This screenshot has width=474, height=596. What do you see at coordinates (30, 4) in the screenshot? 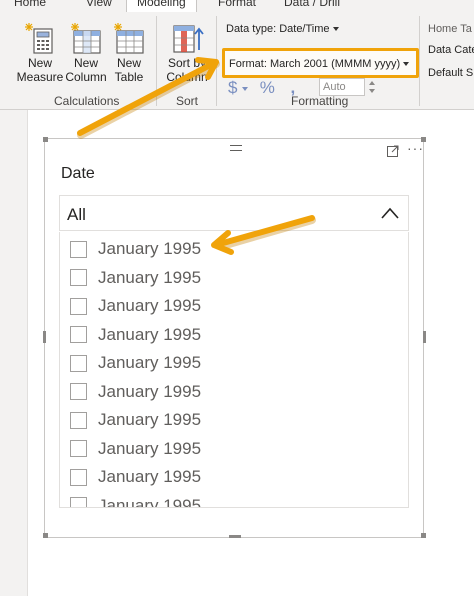
I see `tab-home: Home` at bounding box center [30, 4].